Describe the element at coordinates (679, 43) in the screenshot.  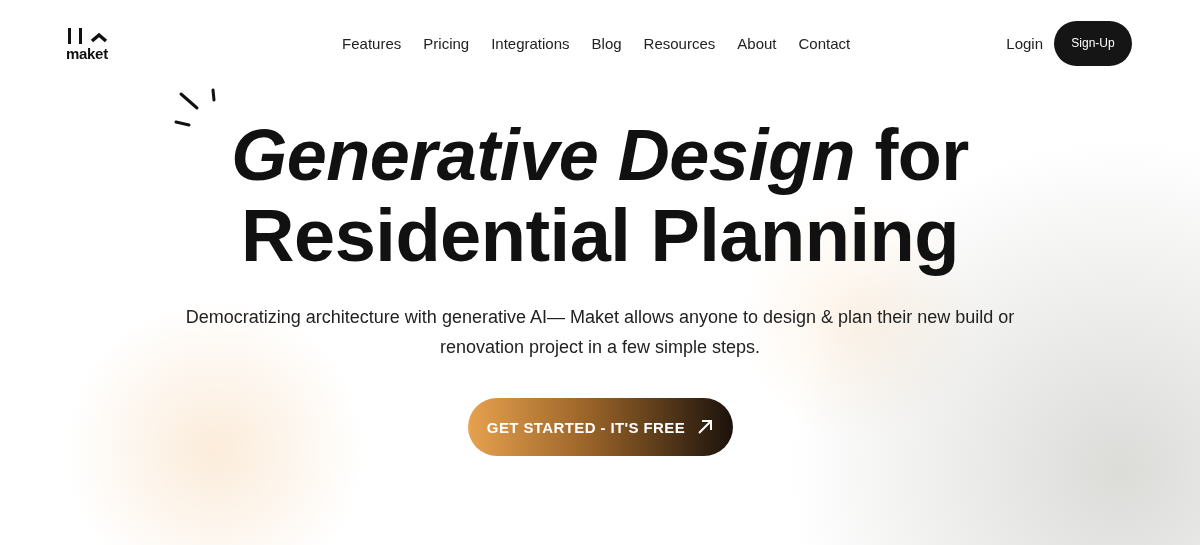
I see `nav-link: Resources` at that location.